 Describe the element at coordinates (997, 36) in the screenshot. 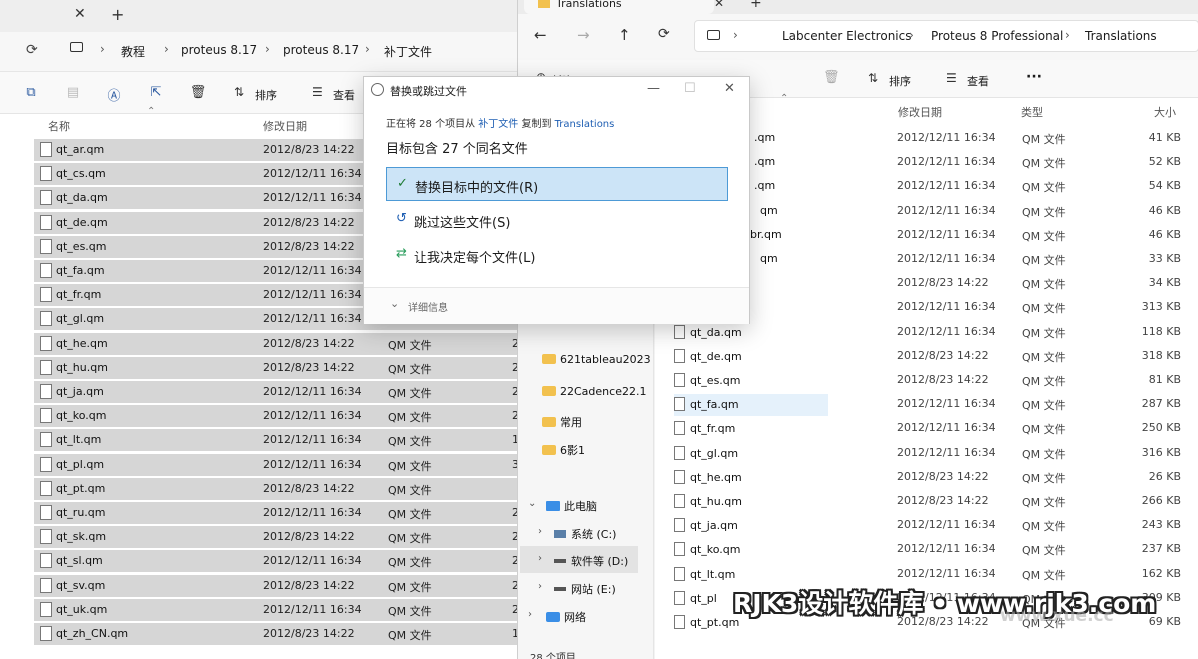

I see `breadcrumb-item: Proteus 8 Professional` at that location.